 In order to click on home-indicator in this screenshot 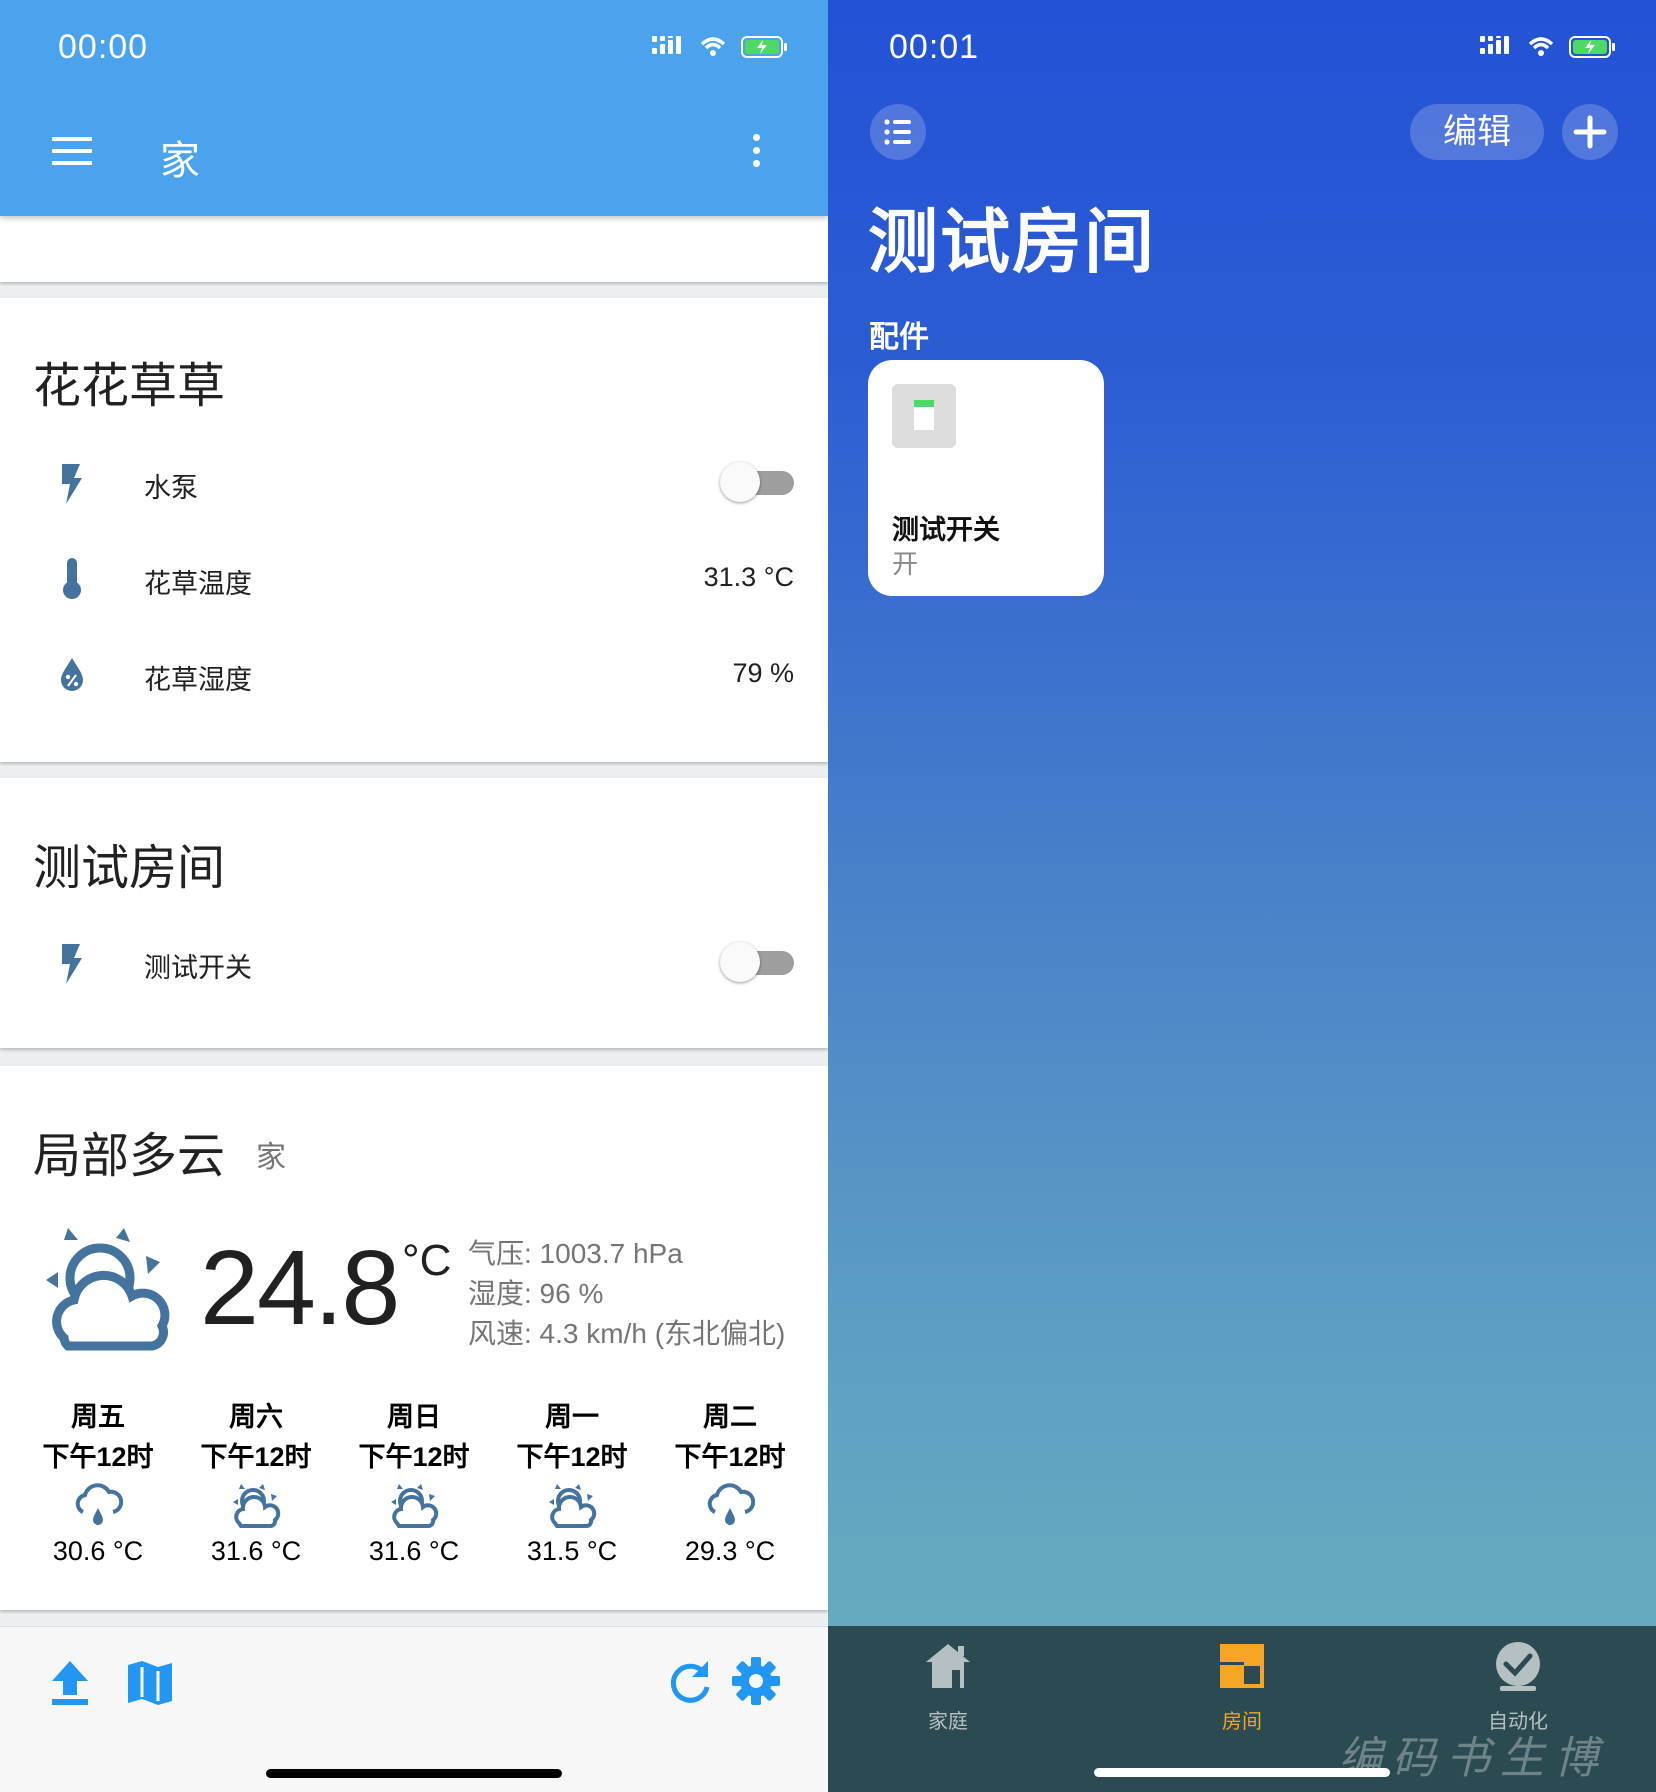, I will do `click(414, 1773)`.